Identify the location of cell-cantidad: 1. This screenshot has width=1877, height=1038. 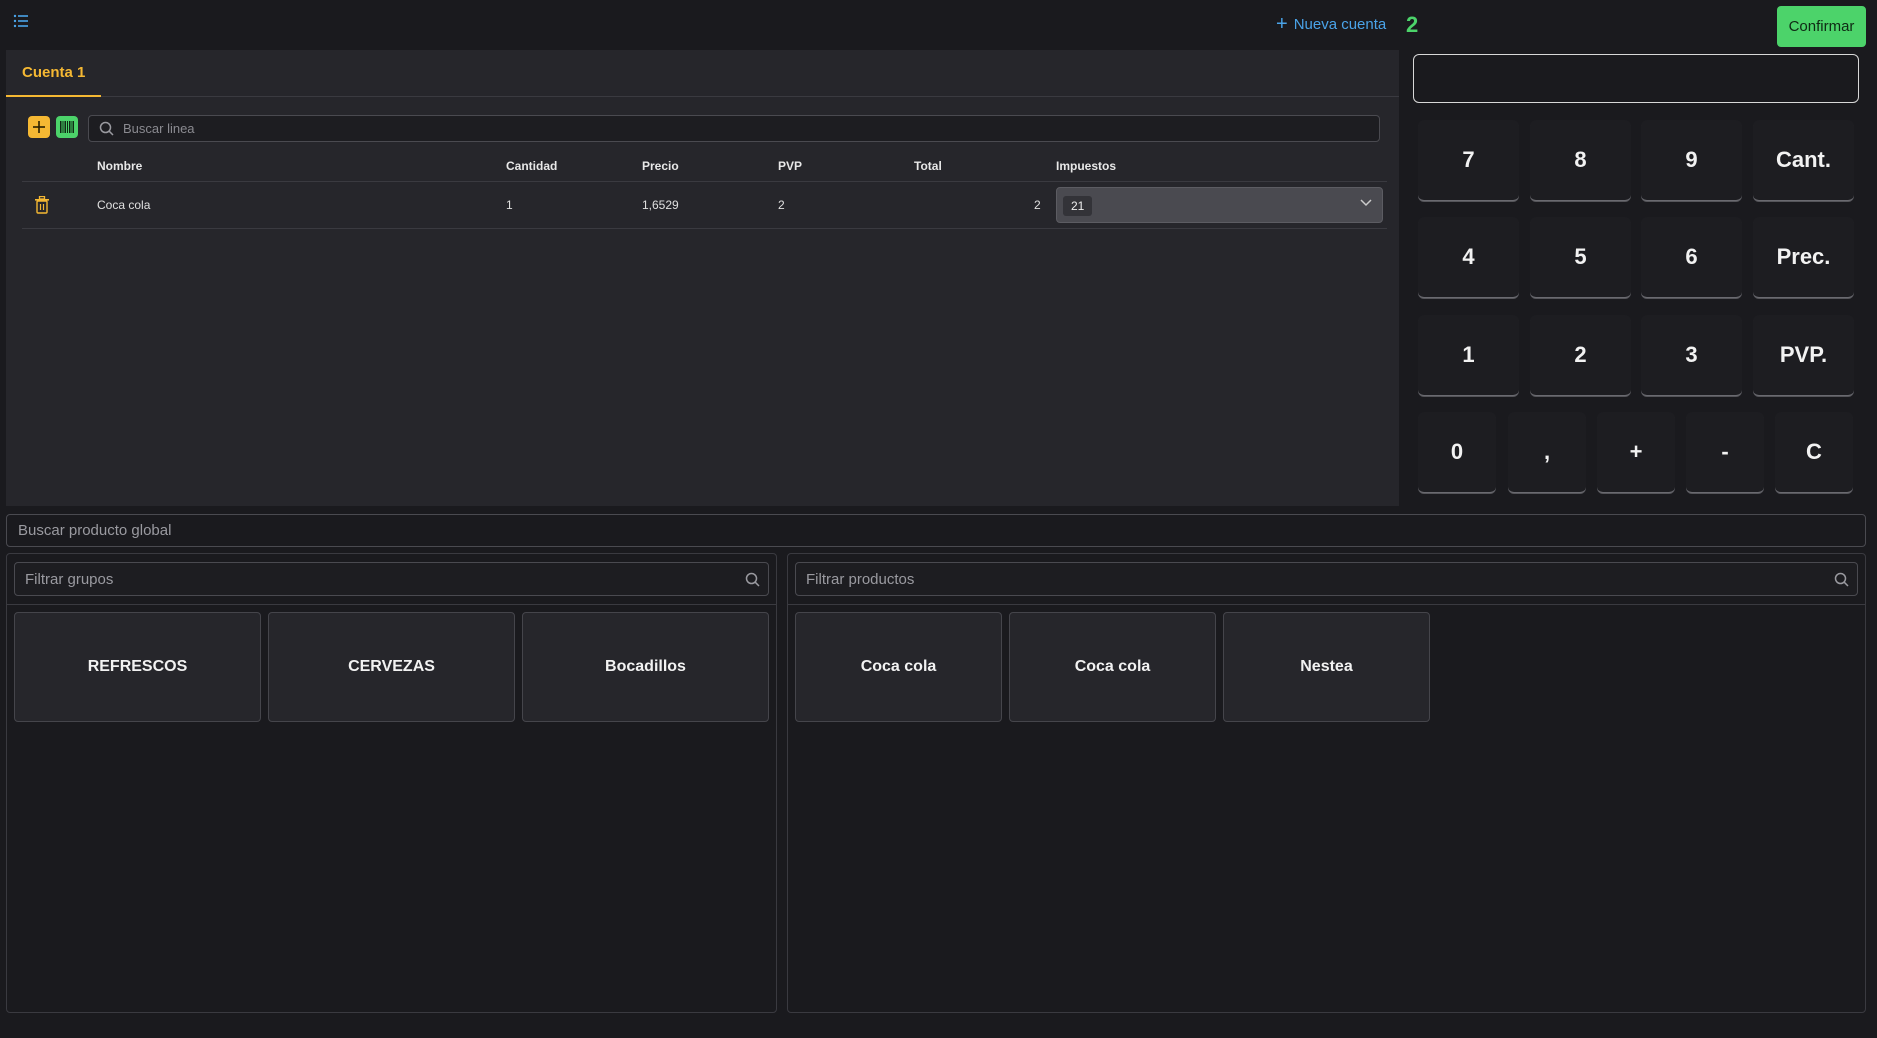
(509, 205).